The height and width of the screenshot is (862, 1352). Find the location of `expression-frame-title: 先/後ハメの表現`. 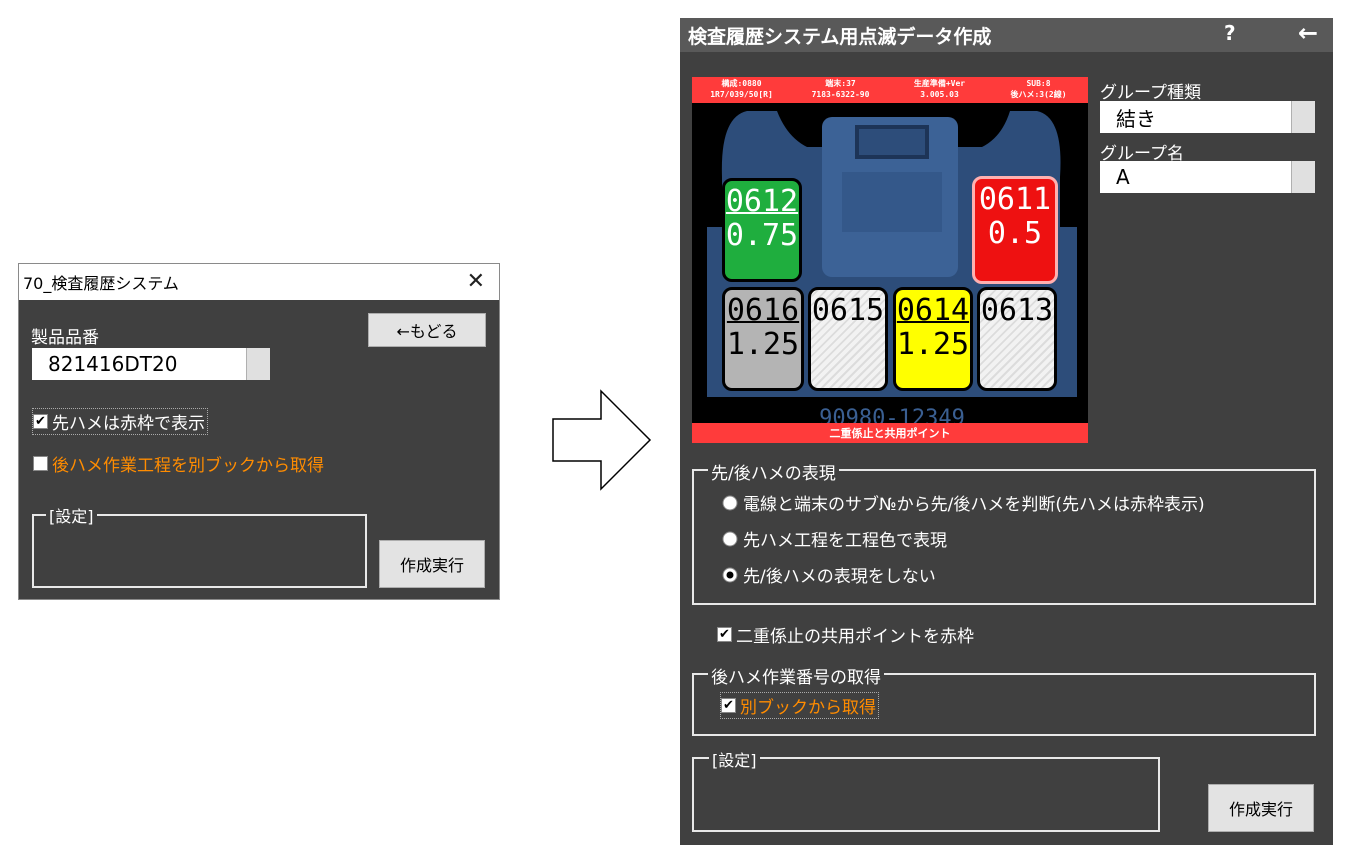

expression-frame-title: 先/後ハメの表現 is located at coordinates (773, 471).